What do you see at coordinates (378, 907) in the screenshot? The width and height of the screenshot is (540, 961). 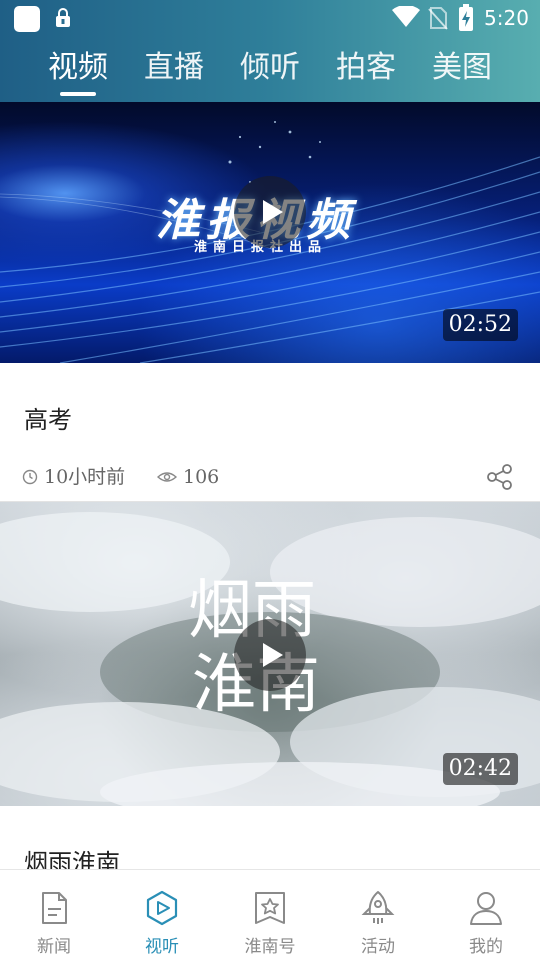 I see `rocket-icon` at bounding box center [378, 907].